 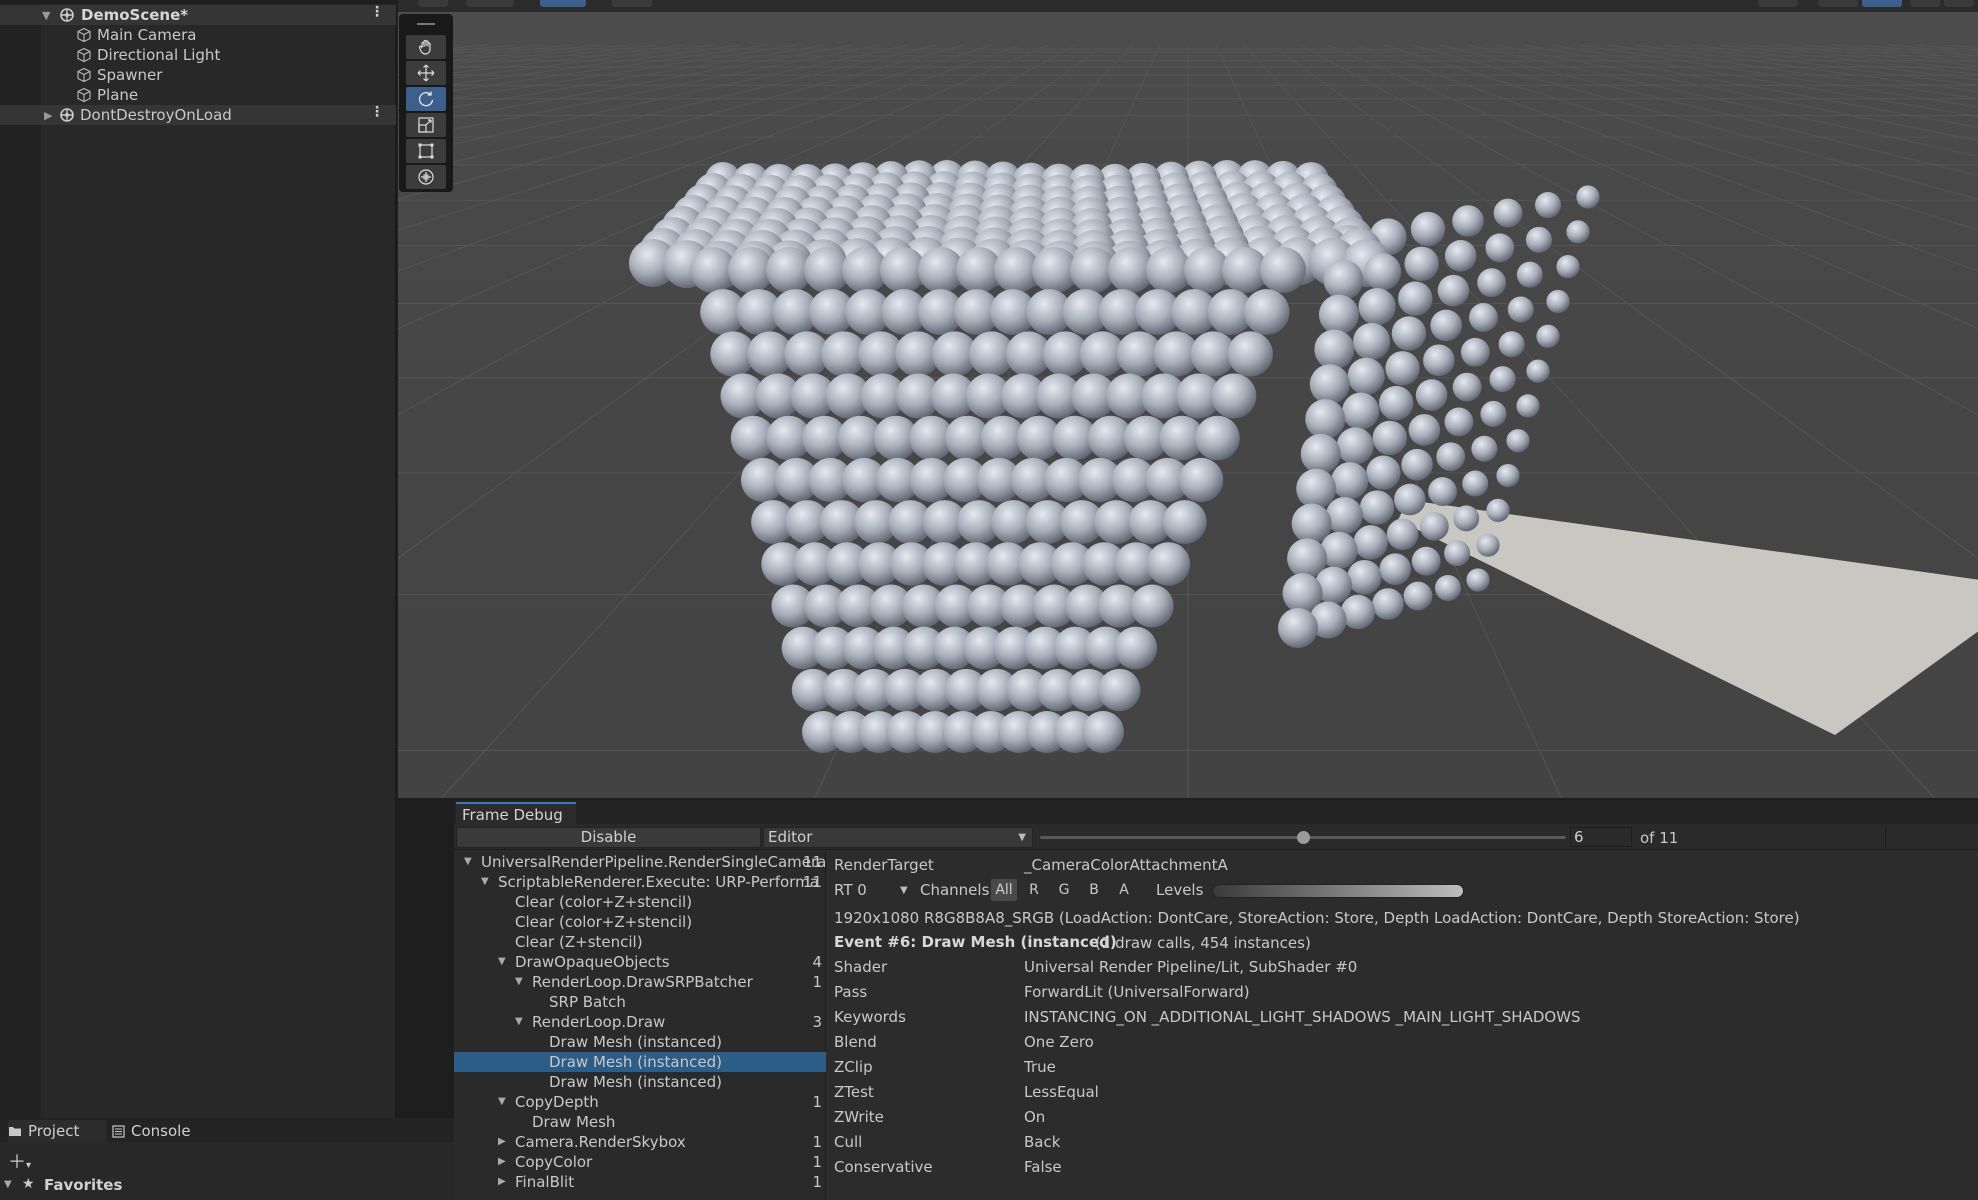 What do you see at coordinates (563, 3) in the screenshot?
I see `toolbar-button-active` at bounding box center [563, 3].